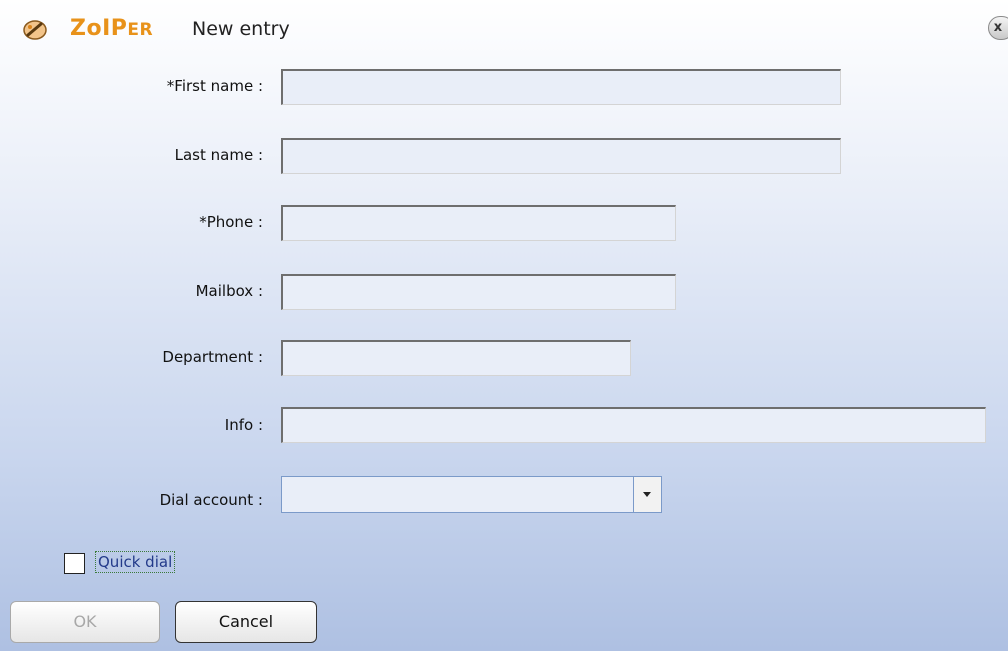  I want to click on quick-dial-checkbox, so click(74, 563).